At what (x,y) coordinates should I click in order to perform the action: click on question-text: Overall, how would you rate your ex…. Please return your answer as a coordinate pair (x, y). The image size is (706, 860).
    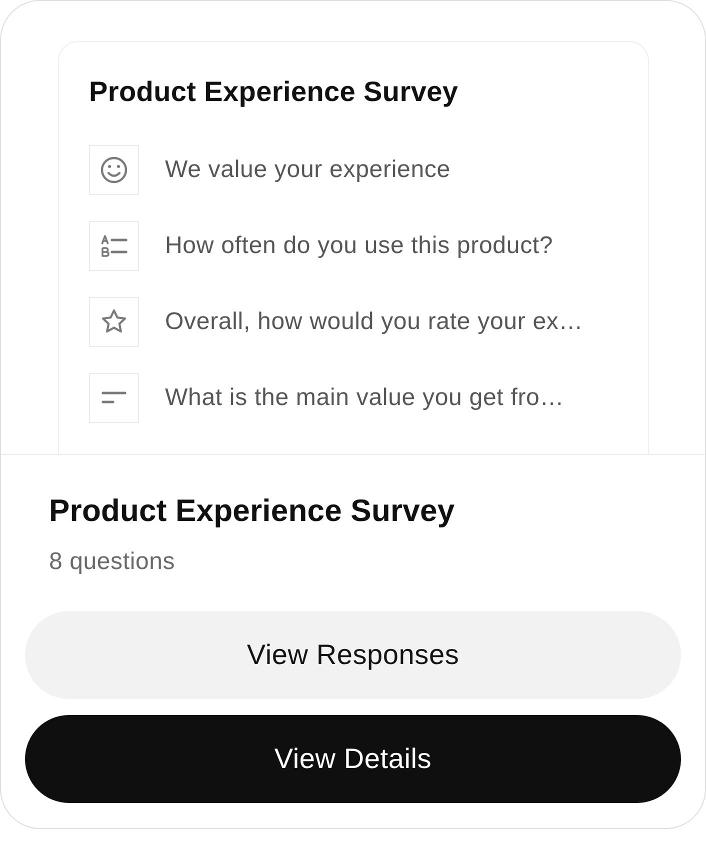
    Looking at the image, I should click on (374, 322).